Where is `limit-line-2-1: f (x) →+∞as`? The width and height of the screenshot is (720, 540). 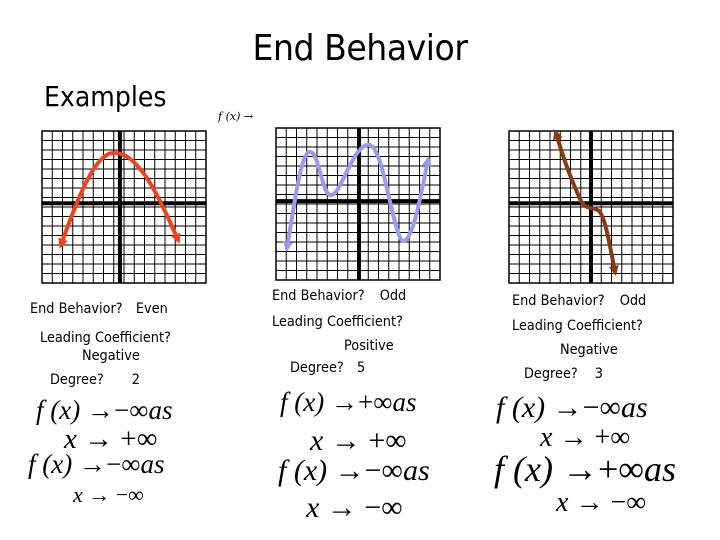 limit-line-2-1: f (x) →+∞as is located at coordinates (348, 402).